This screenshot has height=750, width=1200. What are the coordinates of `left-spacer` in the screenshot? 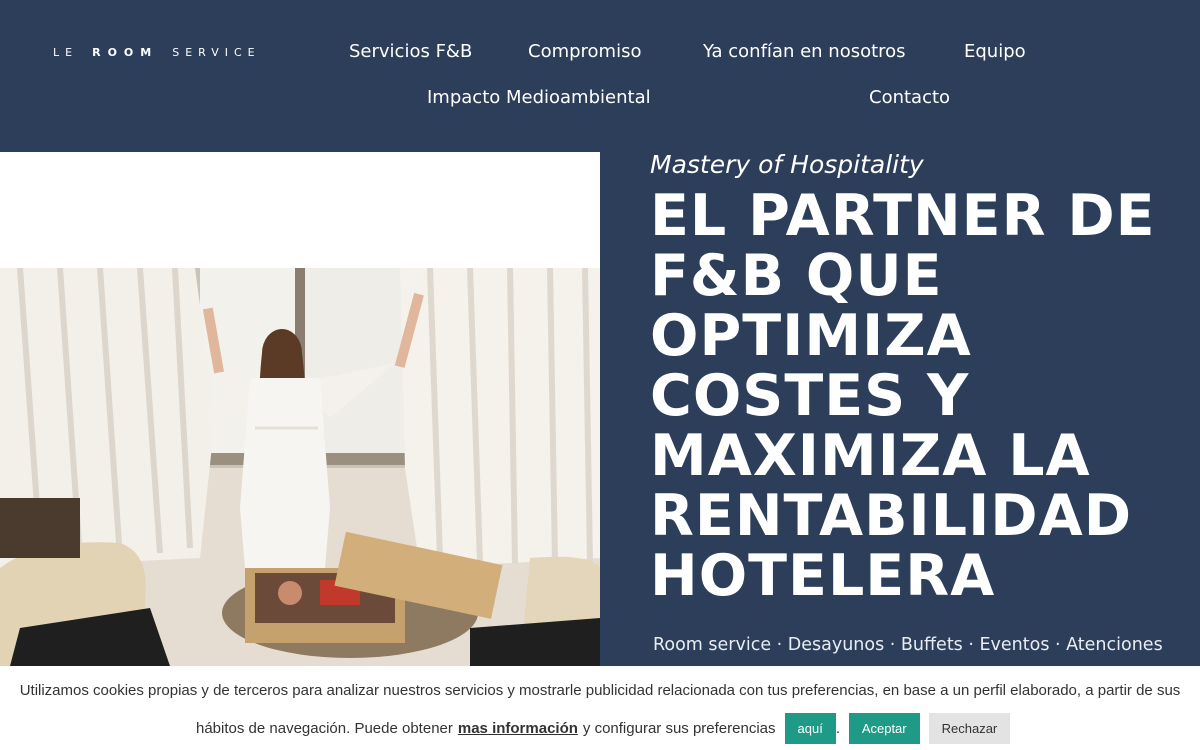 It's located at (300, 210).